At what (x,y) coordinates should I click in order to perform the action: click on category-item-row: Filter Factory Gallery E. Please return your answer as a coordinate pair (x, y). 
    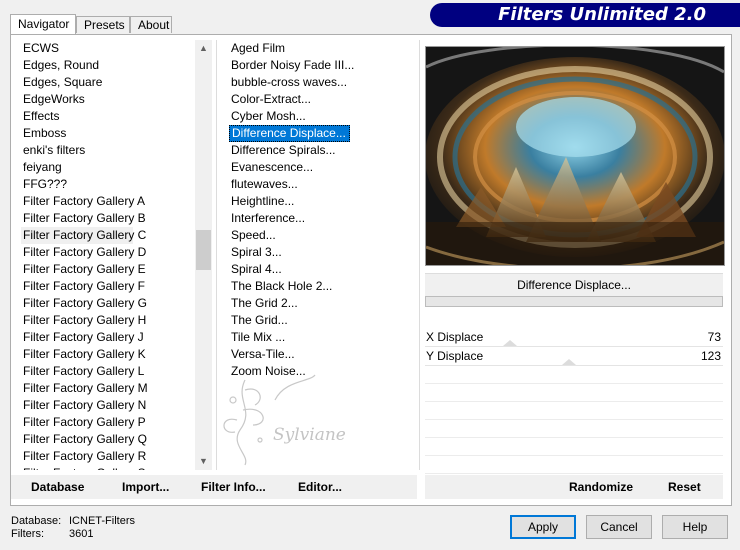
    Looking at the image, I should click on (108, 269).